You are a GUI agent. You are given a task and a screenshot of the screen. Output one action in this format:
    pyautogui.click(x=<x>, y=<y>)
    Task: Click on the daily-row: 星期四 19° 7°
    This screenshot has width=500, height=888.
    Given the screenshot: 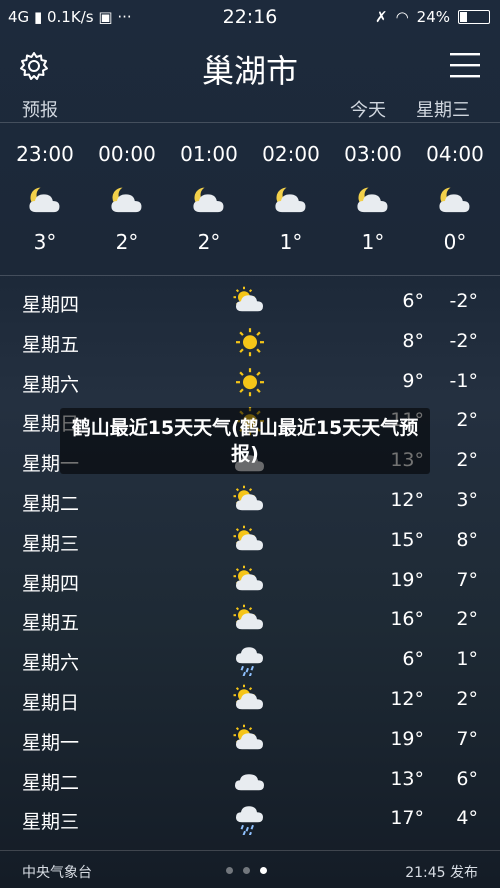 What is the action you would take?
    pyautogui.click(x=250, y=581)
    